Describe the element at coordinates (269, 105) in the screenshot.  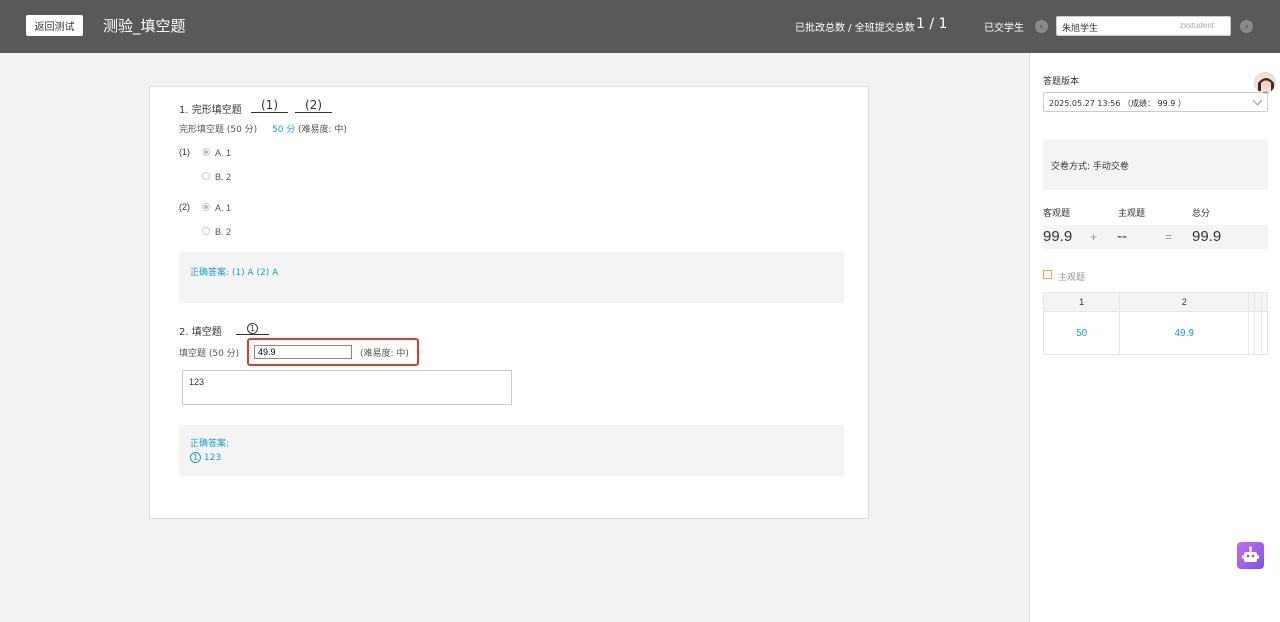
I see `question-1-blank-1: (1)` at that location.